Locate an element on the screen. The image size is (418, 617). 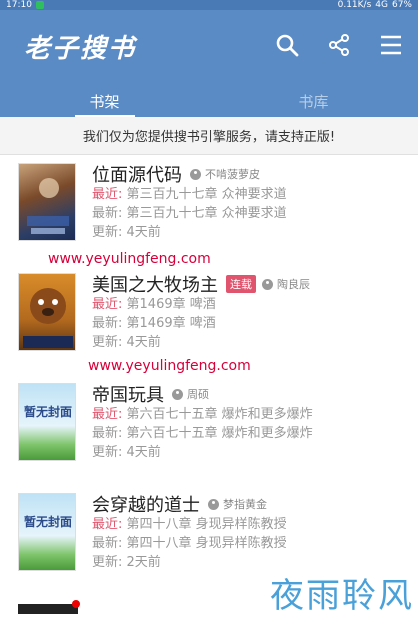
notification-icon is located at coordinates (39, 5).